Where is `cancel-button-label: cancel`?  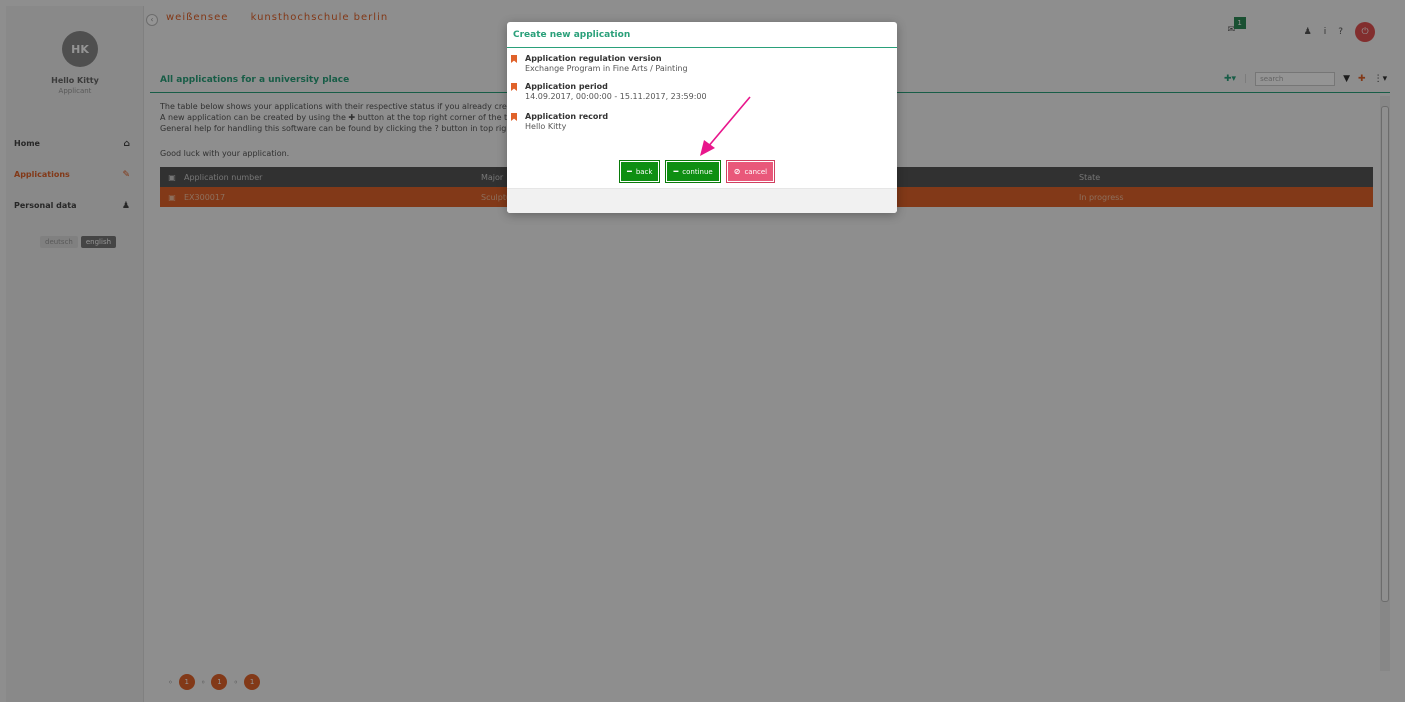
cancel-button-label: cancel is located at coordinates (756, 171).